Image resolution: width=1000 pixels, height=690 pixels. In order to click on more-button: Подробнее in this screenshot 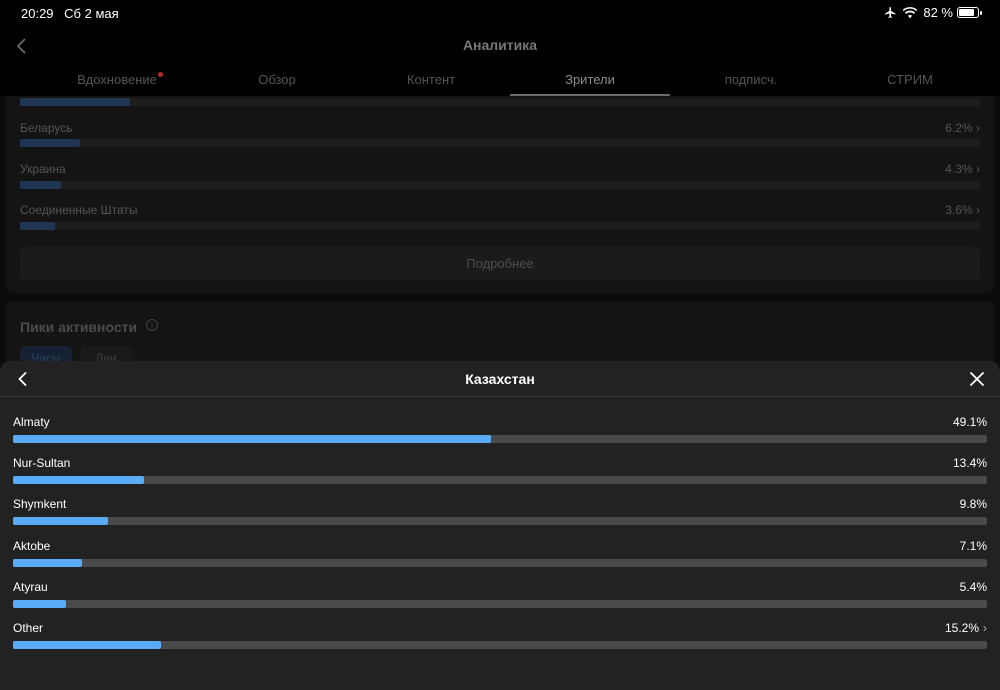, I will do `click(500, 263)`.